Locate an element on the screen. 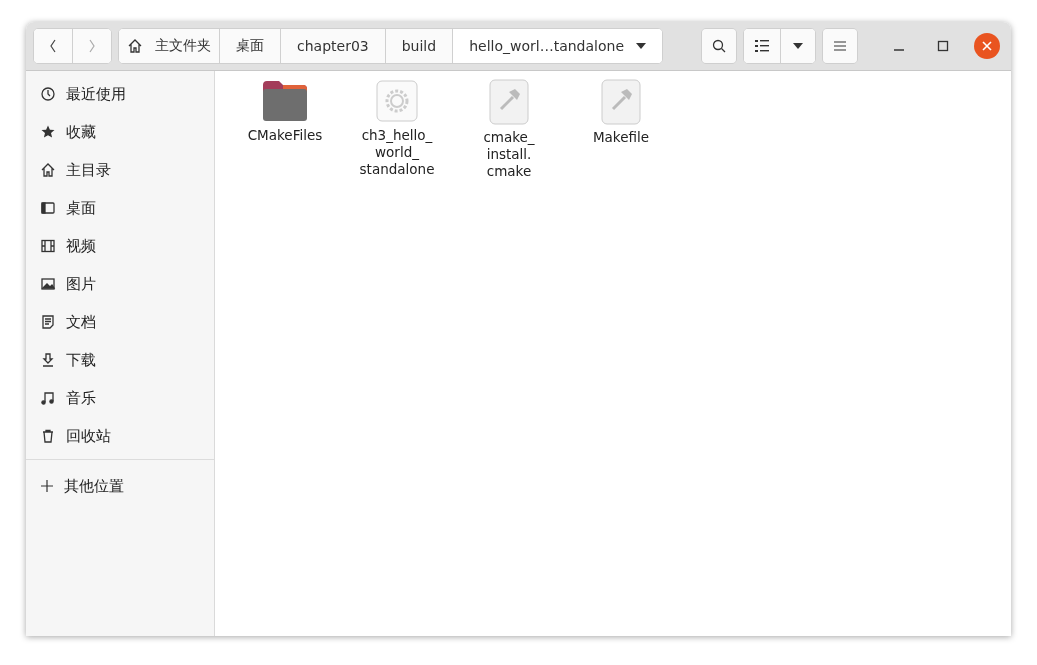 This screenshot has height=665, width=1037. view-options-button is located at coordinates (797, 46).